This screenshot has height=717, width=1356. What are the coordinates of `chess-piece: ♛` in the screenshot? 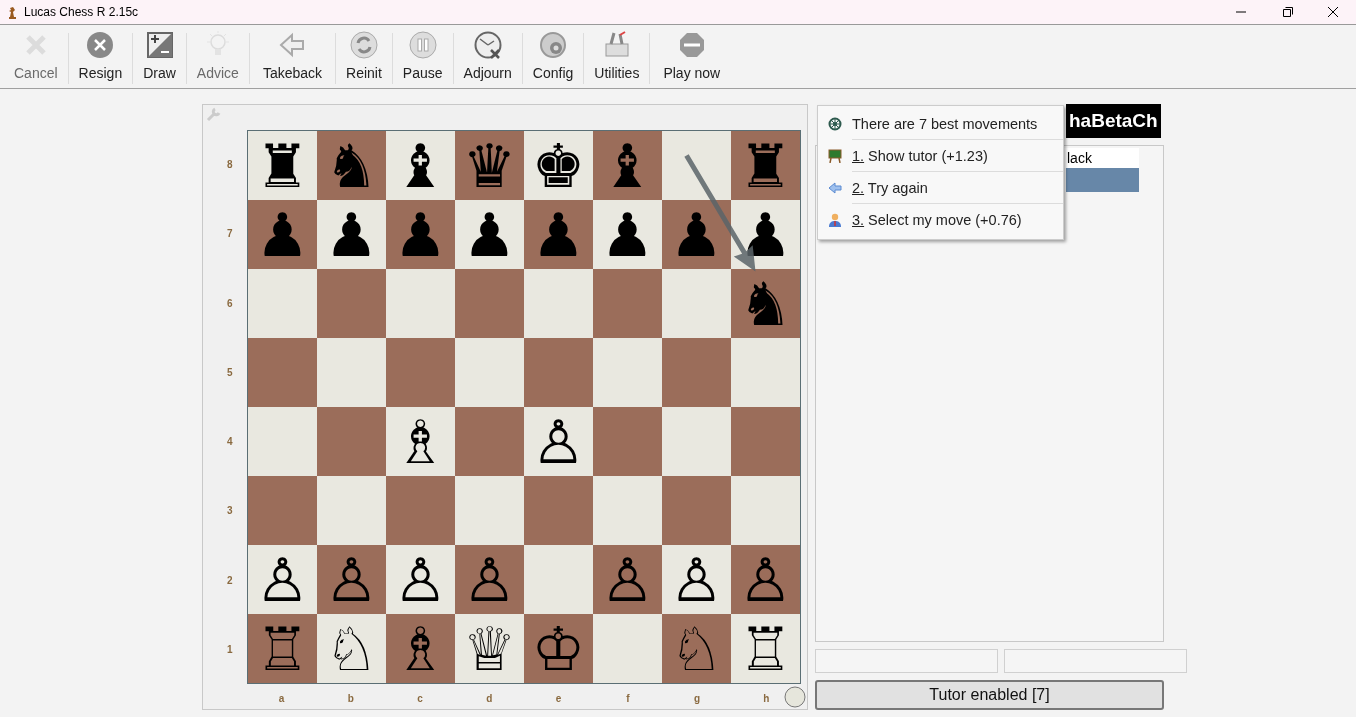 It's located at (489, 165).